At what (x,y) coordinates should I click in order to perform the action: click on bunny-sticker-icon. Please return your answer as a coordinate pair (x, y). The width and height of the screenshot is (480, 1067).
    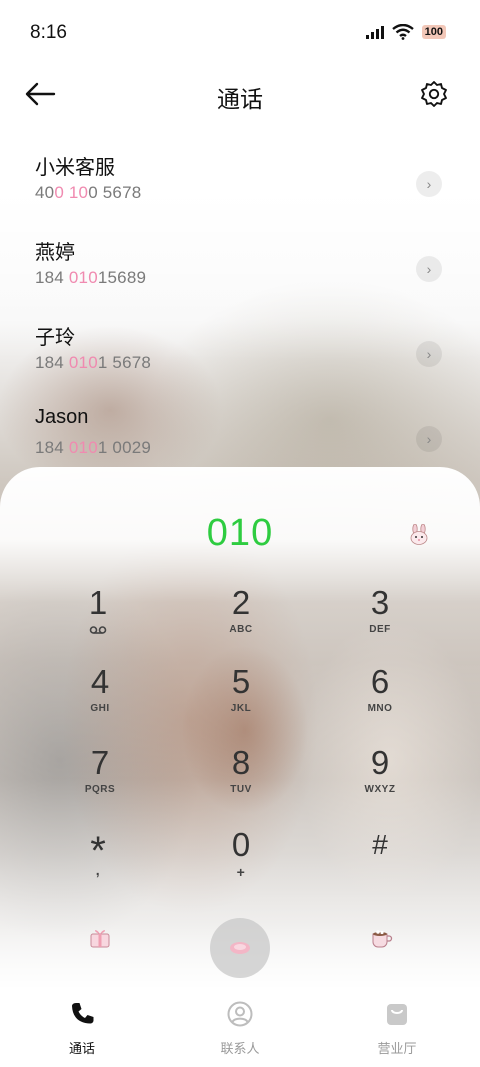
    Looking at the image, I should click on (419, 535).